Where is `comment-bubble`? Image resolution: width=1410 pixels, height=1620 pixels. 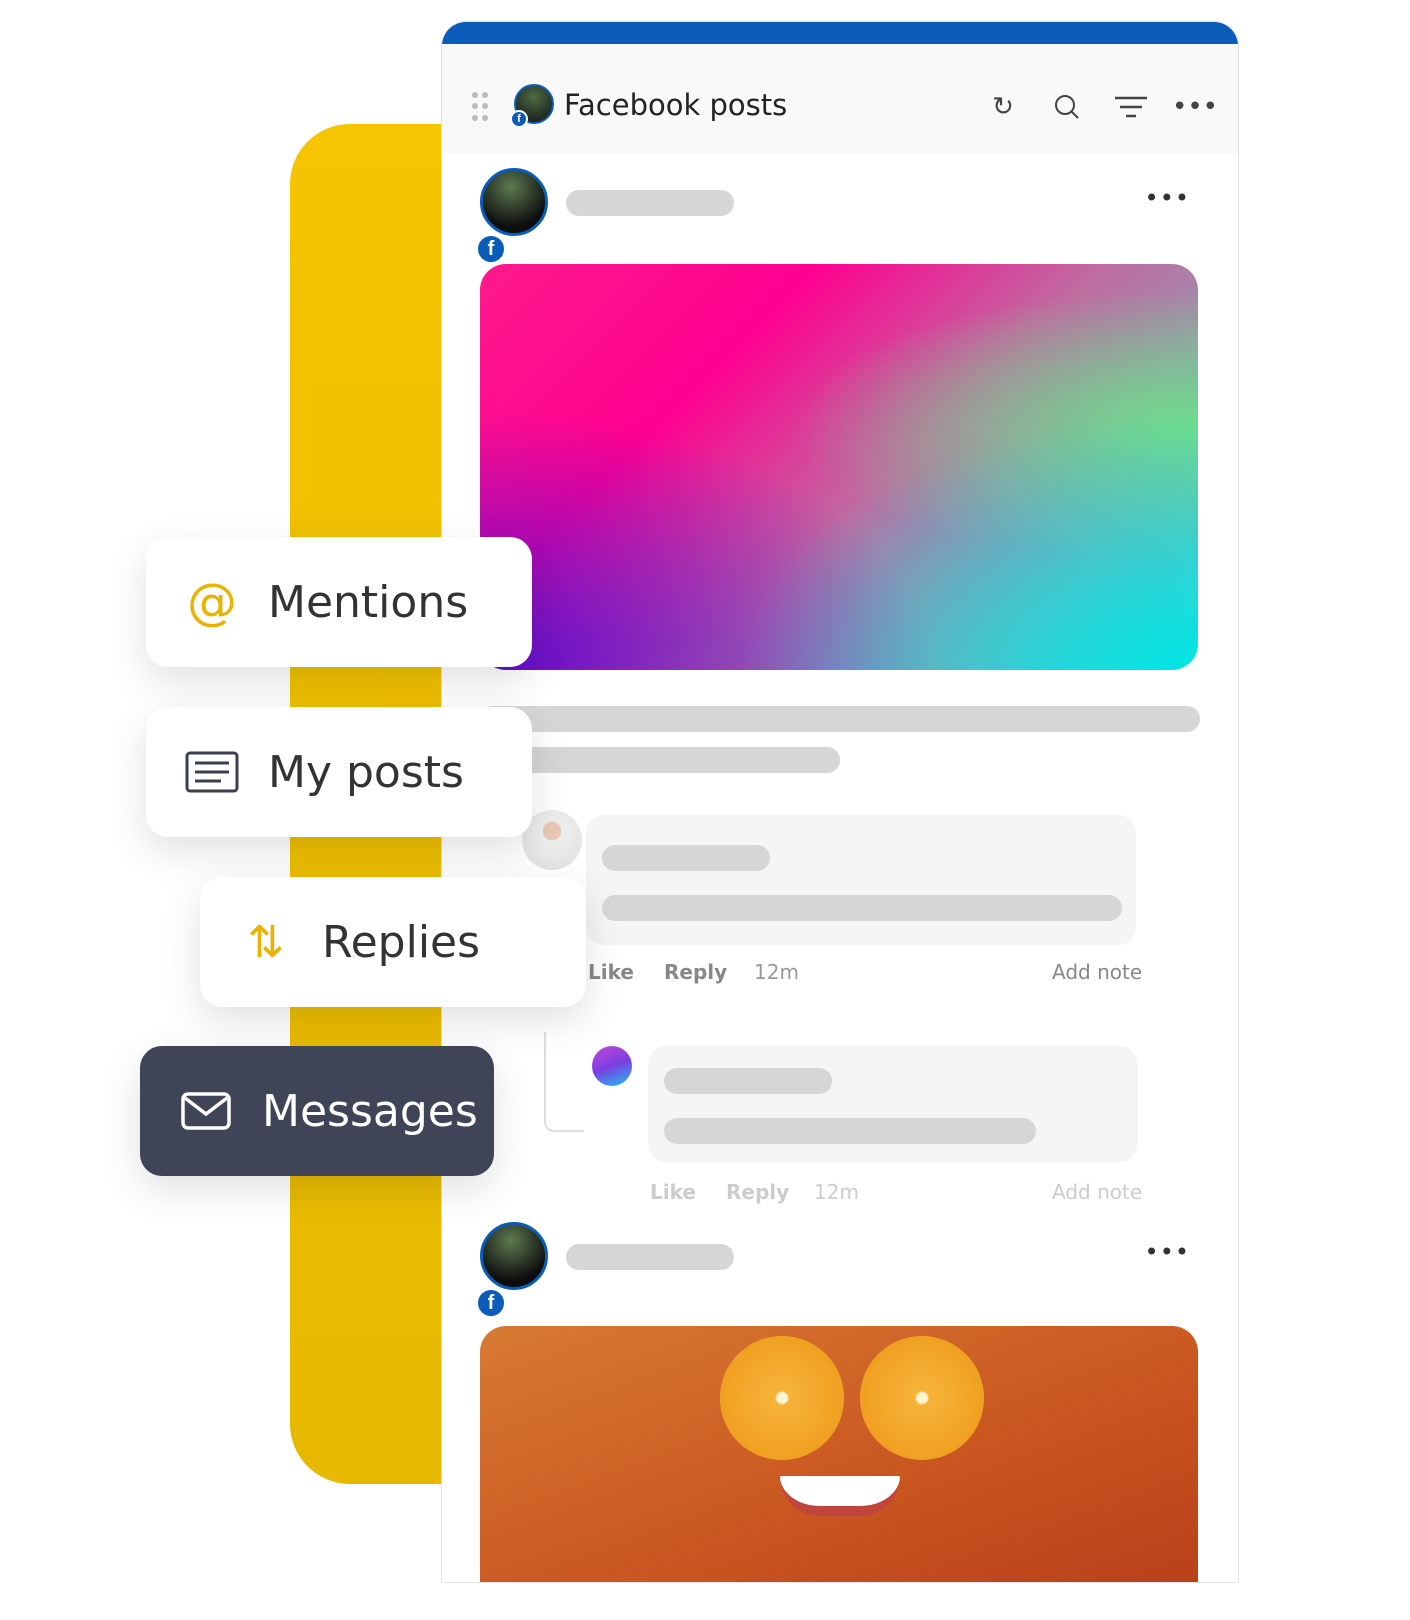 comment-bubble is located at coordinates (861, 880).